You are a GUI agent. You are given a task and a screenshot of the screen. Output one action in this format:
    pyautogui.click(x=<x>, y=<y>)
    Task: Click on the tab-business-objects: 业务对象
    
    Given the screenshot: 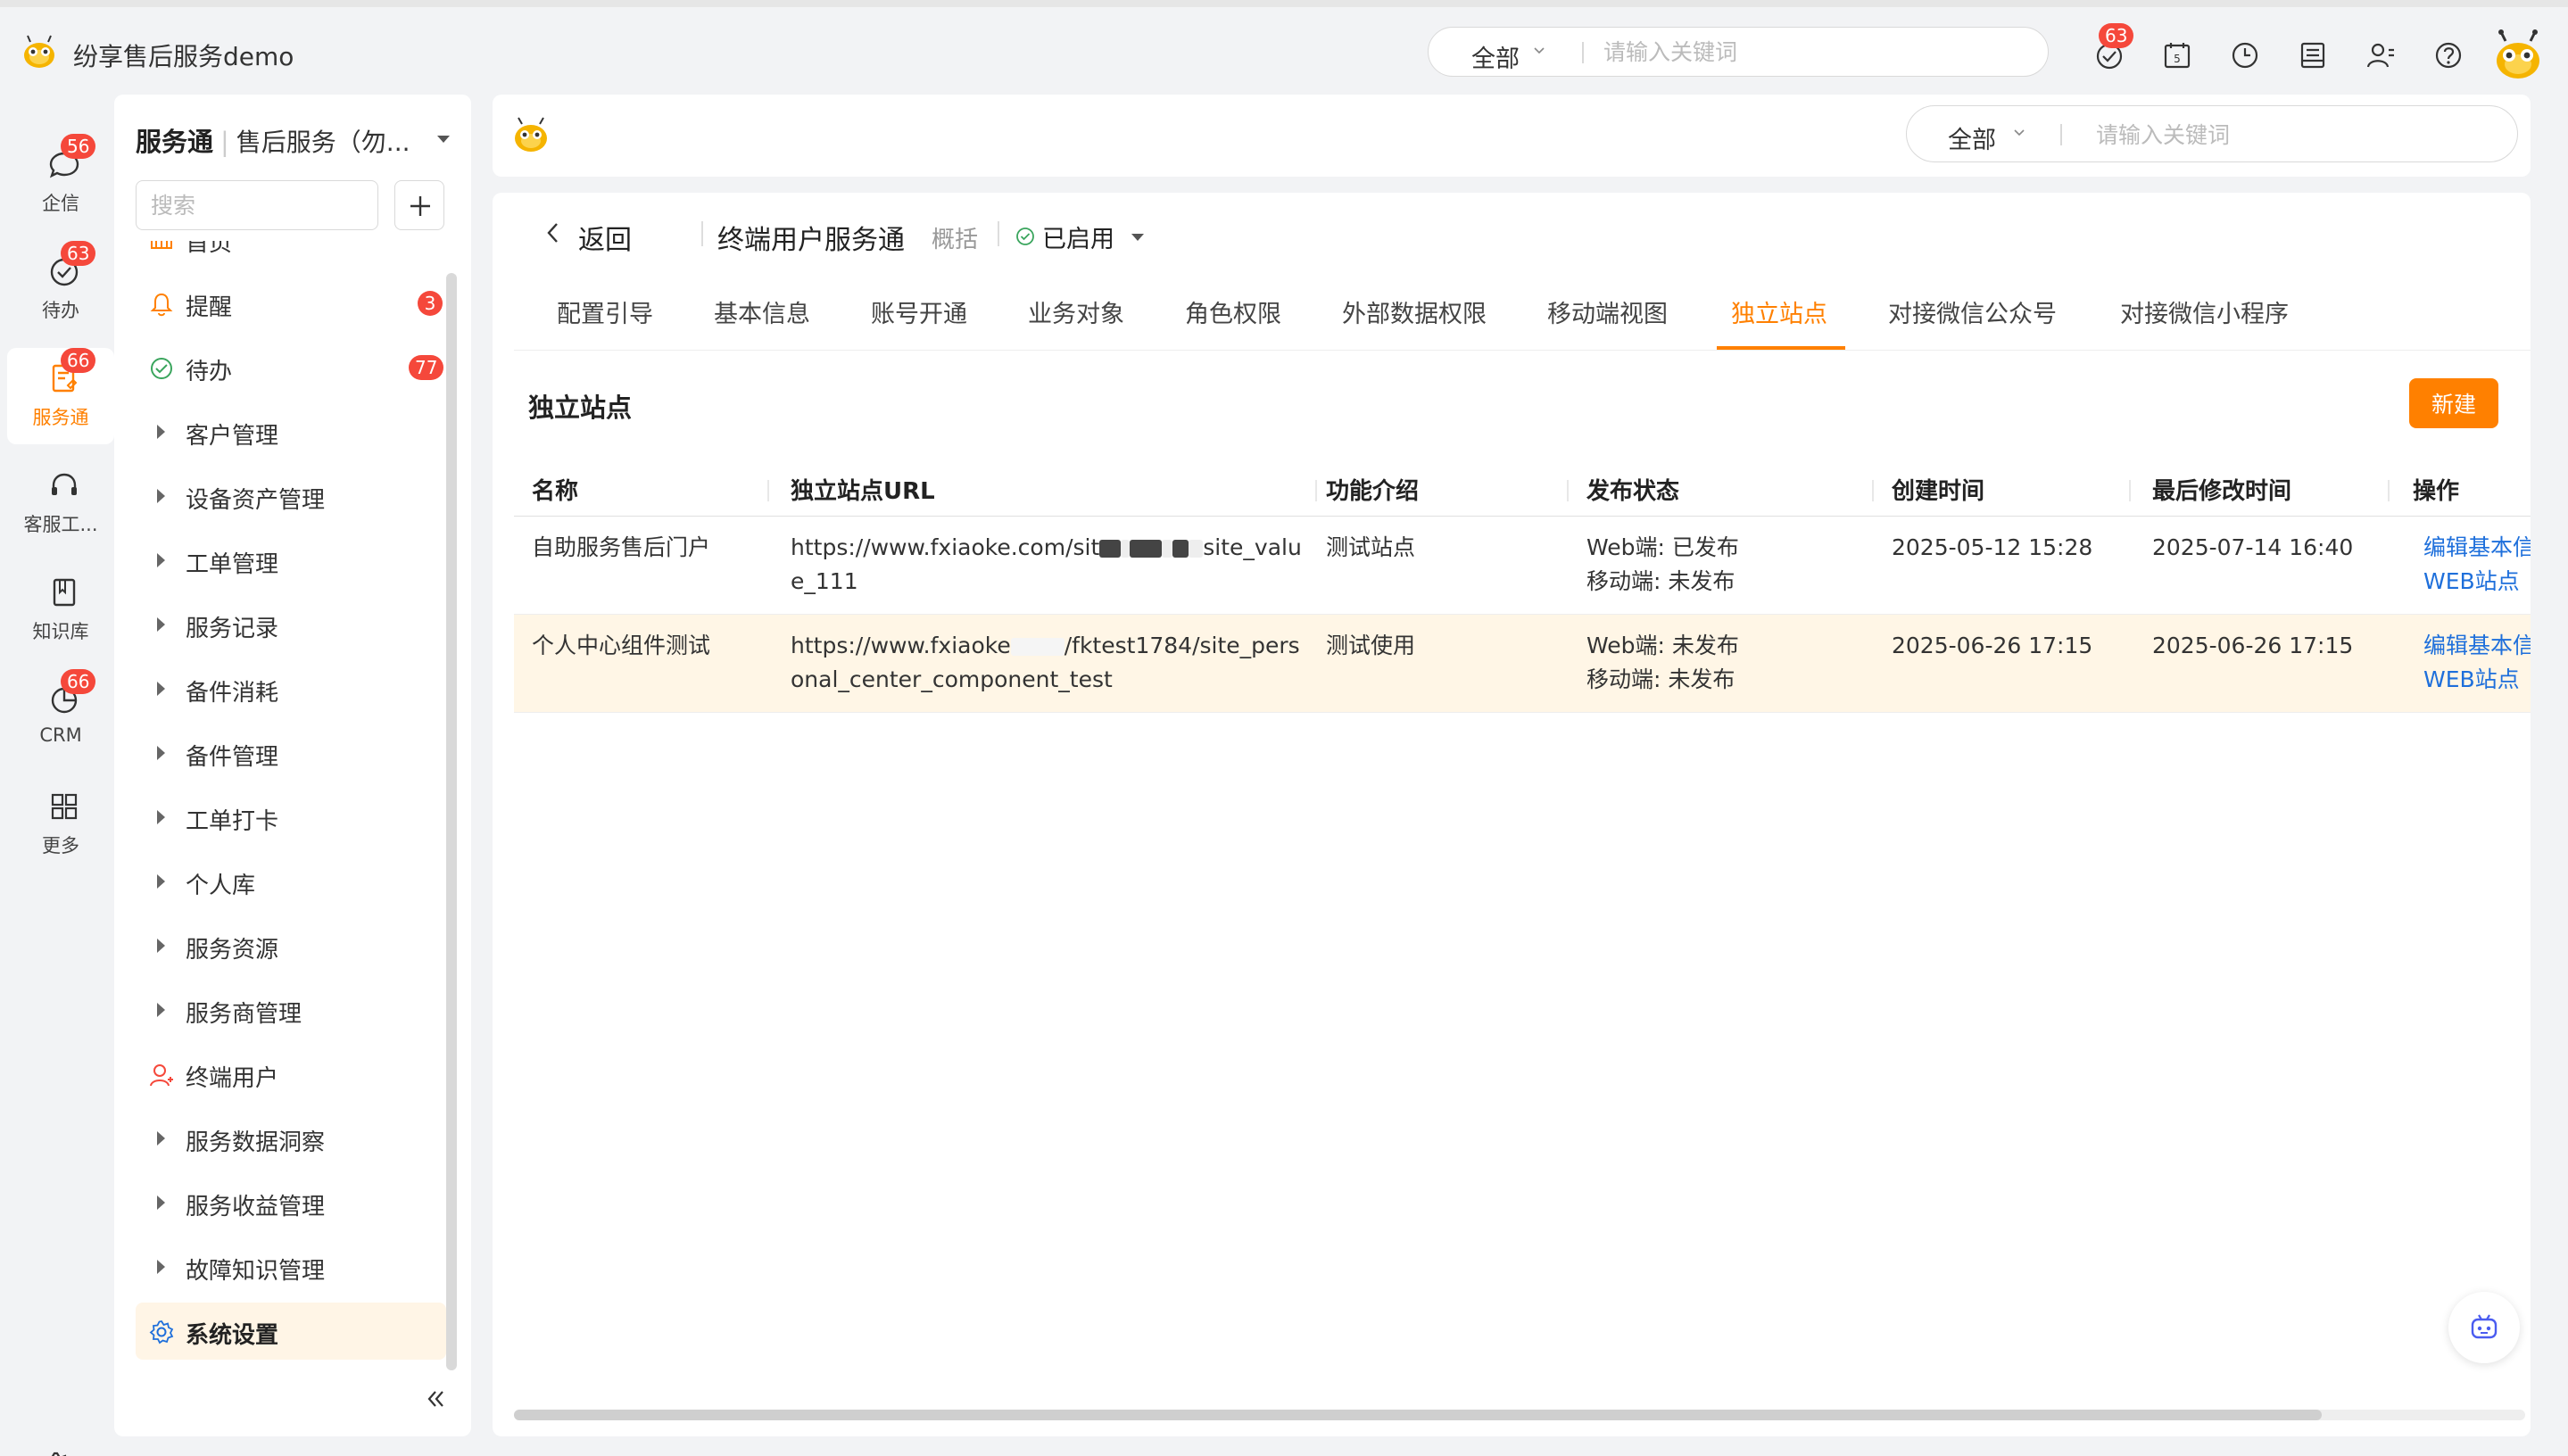 What is the action you would take?
    pyautogui.click(x=1076, y=311)
    